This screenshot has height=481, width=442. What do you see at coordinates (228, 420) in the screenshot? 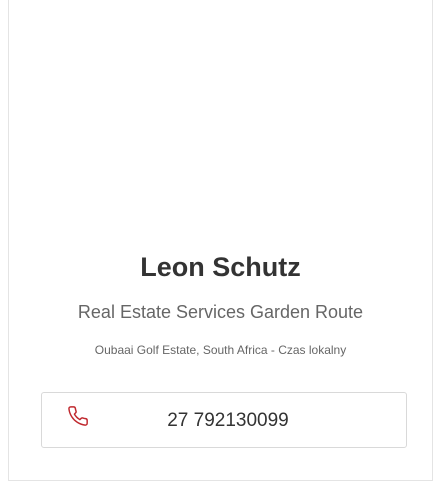
I see `phone-number: 27 792130099` at bounding box center [228, 420].